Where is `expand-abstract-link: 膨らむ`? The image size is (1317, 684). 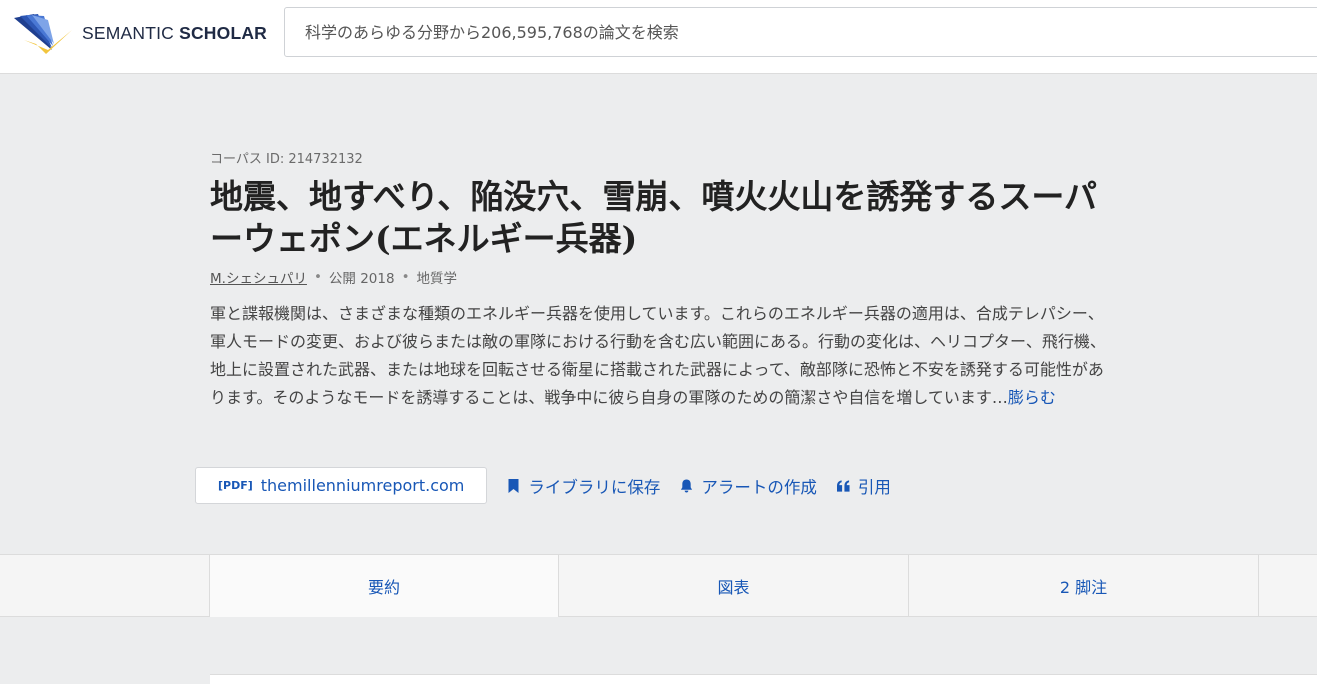
expand-abstract-link: 膨らむ is located at coordinates (1032, 397).